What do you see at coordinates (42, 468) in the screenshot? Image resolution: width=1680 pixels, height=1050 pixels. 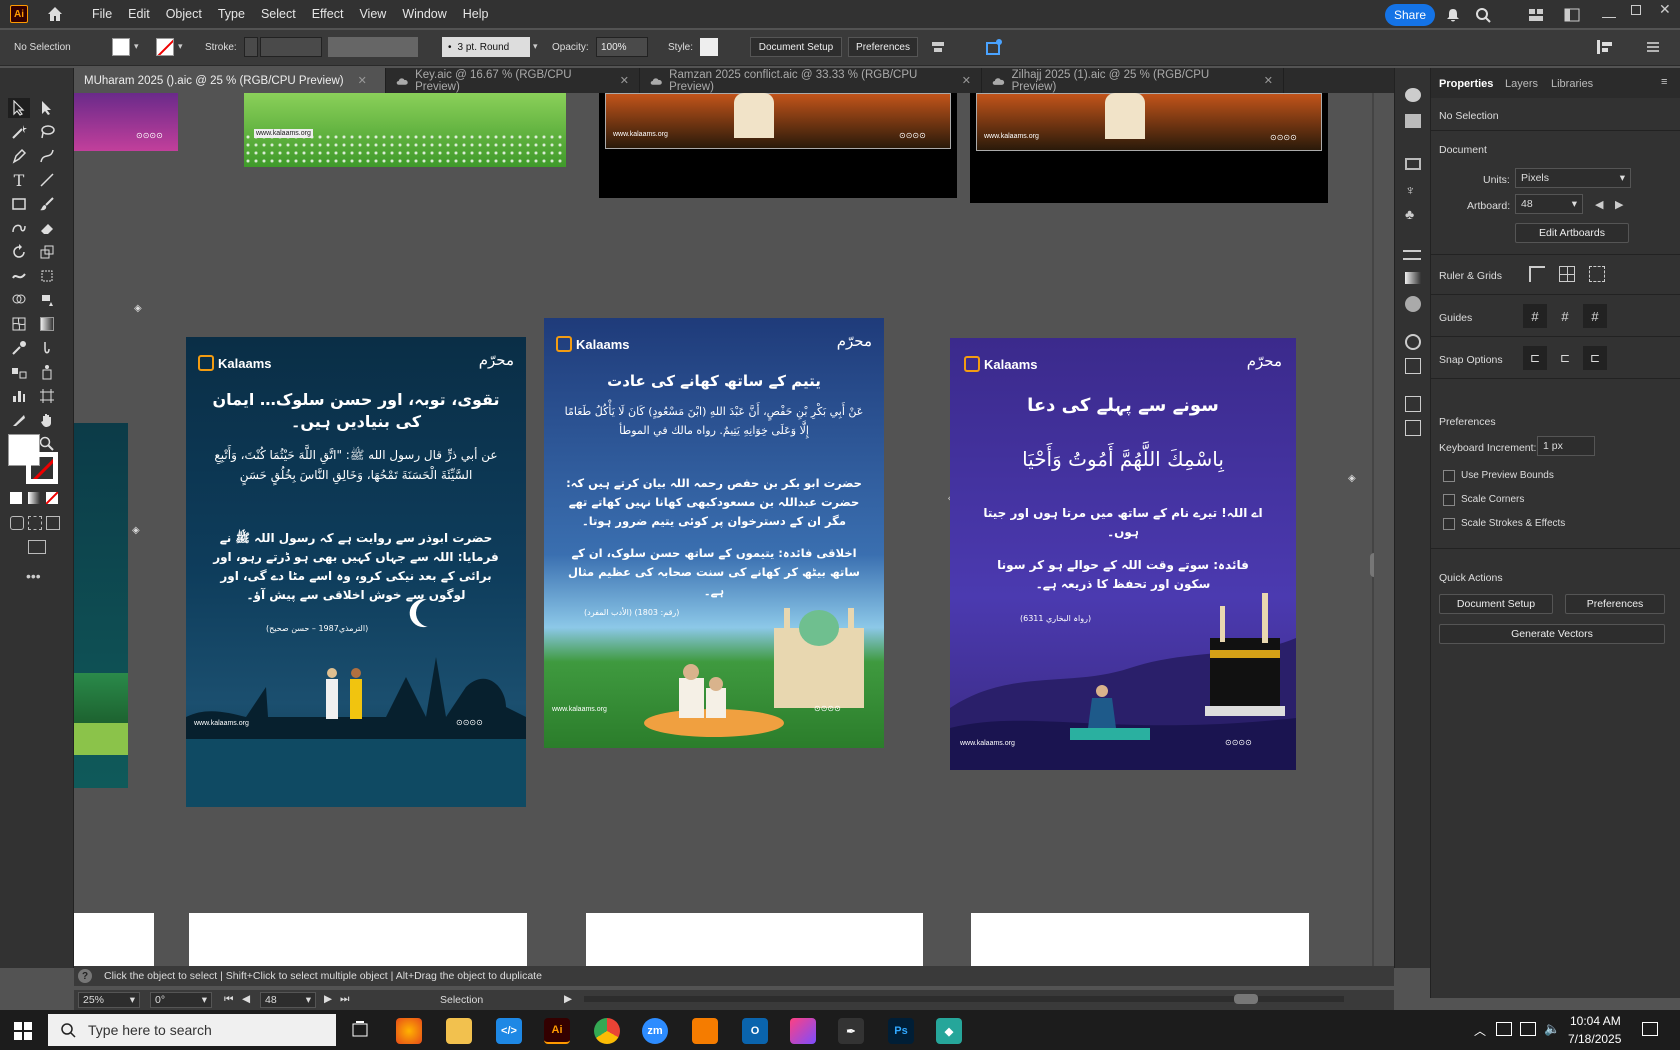 I see `stroke-color-box` at bounding box center [42, 468].